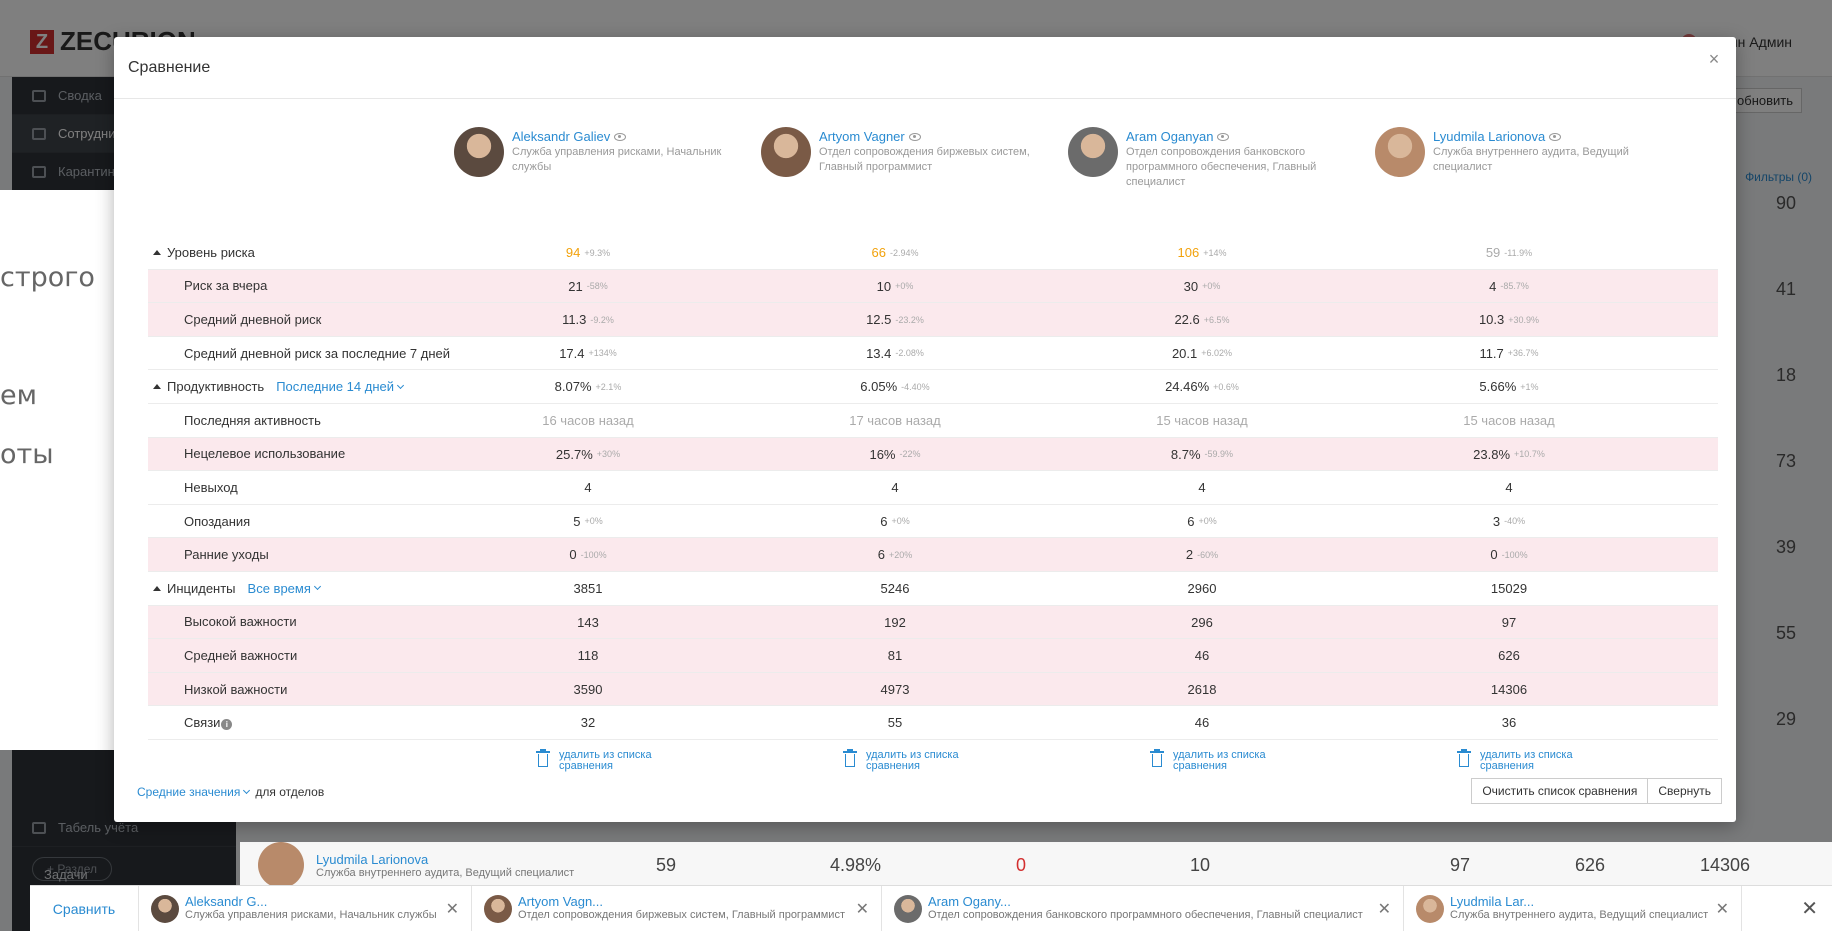 The height and width of the screenshot is (931, 1832). What do you see at coordinates (900, 554) in the screenshot?
I see `delta: +20%` at bounding box center [900, 554].